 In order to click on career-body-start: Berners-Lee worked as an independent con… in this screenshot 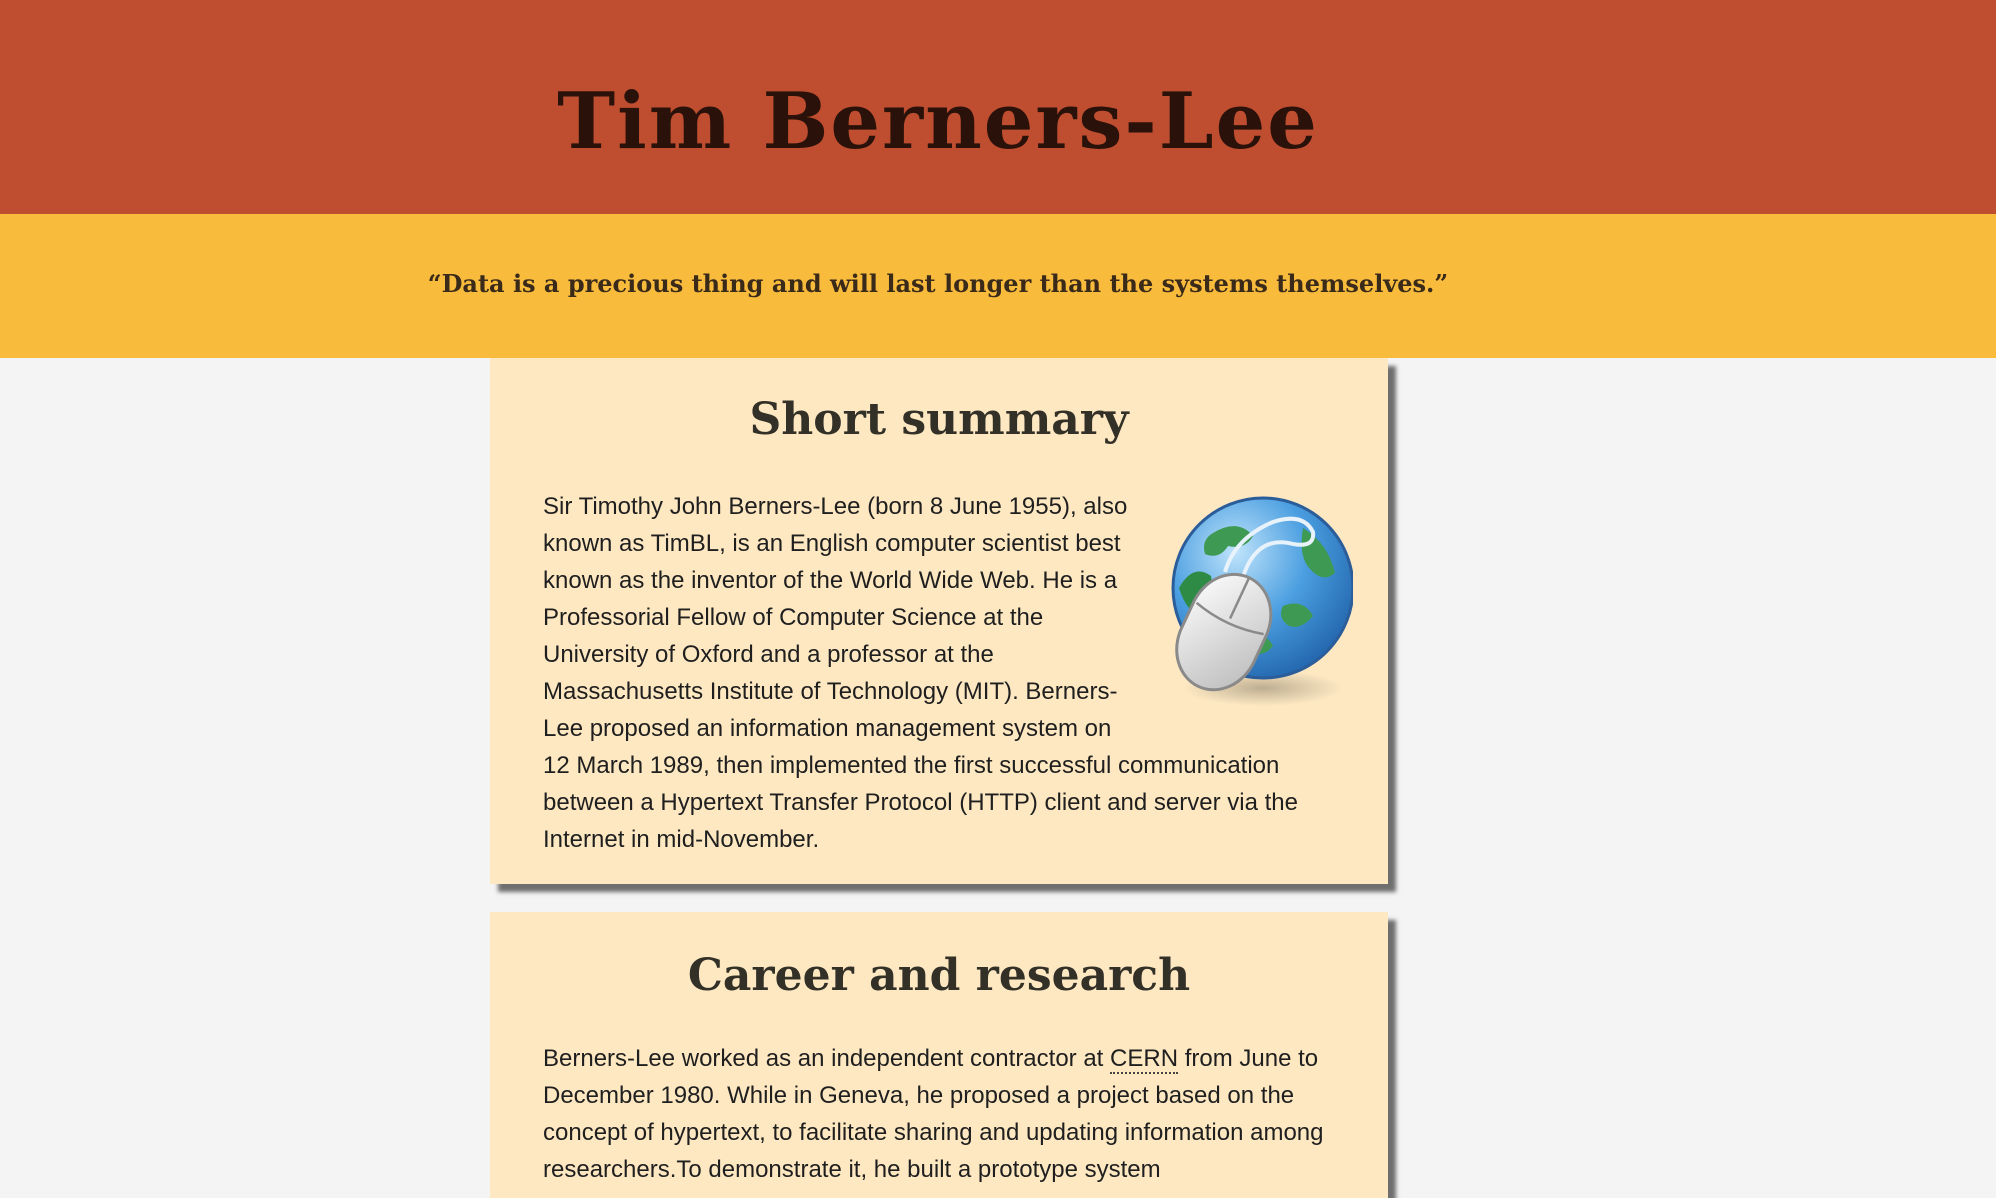, I will do `click(827, 1058)`.